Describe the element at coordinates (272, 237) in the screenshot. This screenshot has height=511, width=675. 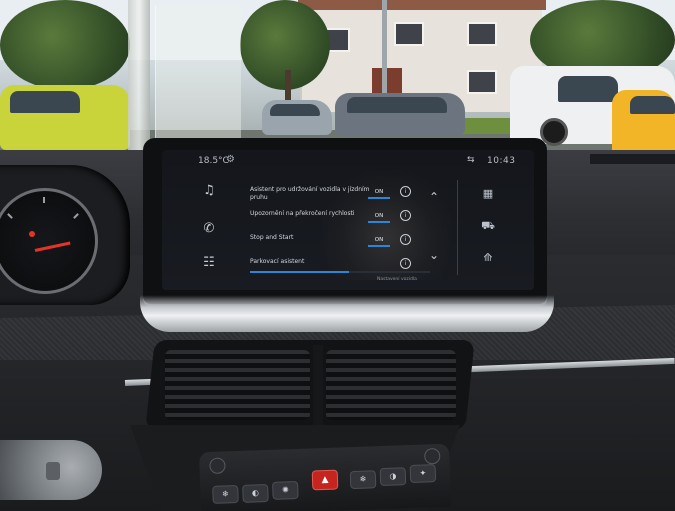
I see `setting-label: Stop and Start` at that location.